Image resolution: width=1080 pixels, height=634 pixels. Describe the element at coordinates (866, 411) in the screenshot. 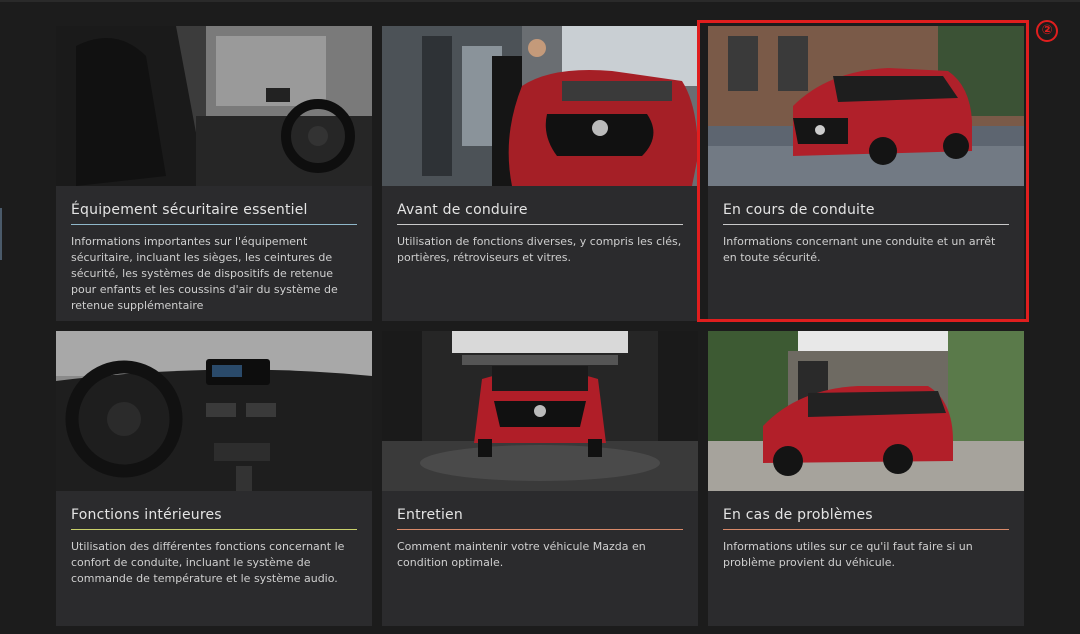

I see `red-suv-parked-image` at that location.